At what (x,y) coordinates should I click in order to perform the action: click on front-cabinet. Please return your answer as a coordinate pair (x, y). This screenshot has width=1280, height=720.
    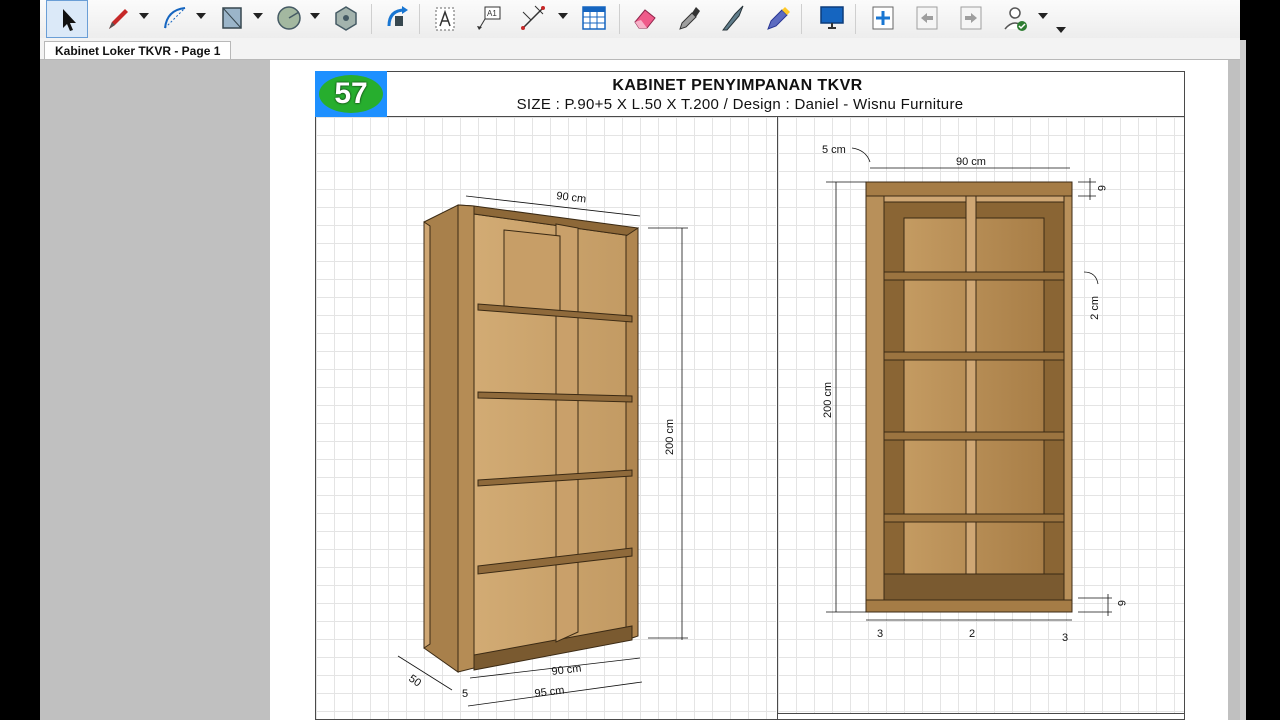
    Looking at the image, I should click on (969, 397).